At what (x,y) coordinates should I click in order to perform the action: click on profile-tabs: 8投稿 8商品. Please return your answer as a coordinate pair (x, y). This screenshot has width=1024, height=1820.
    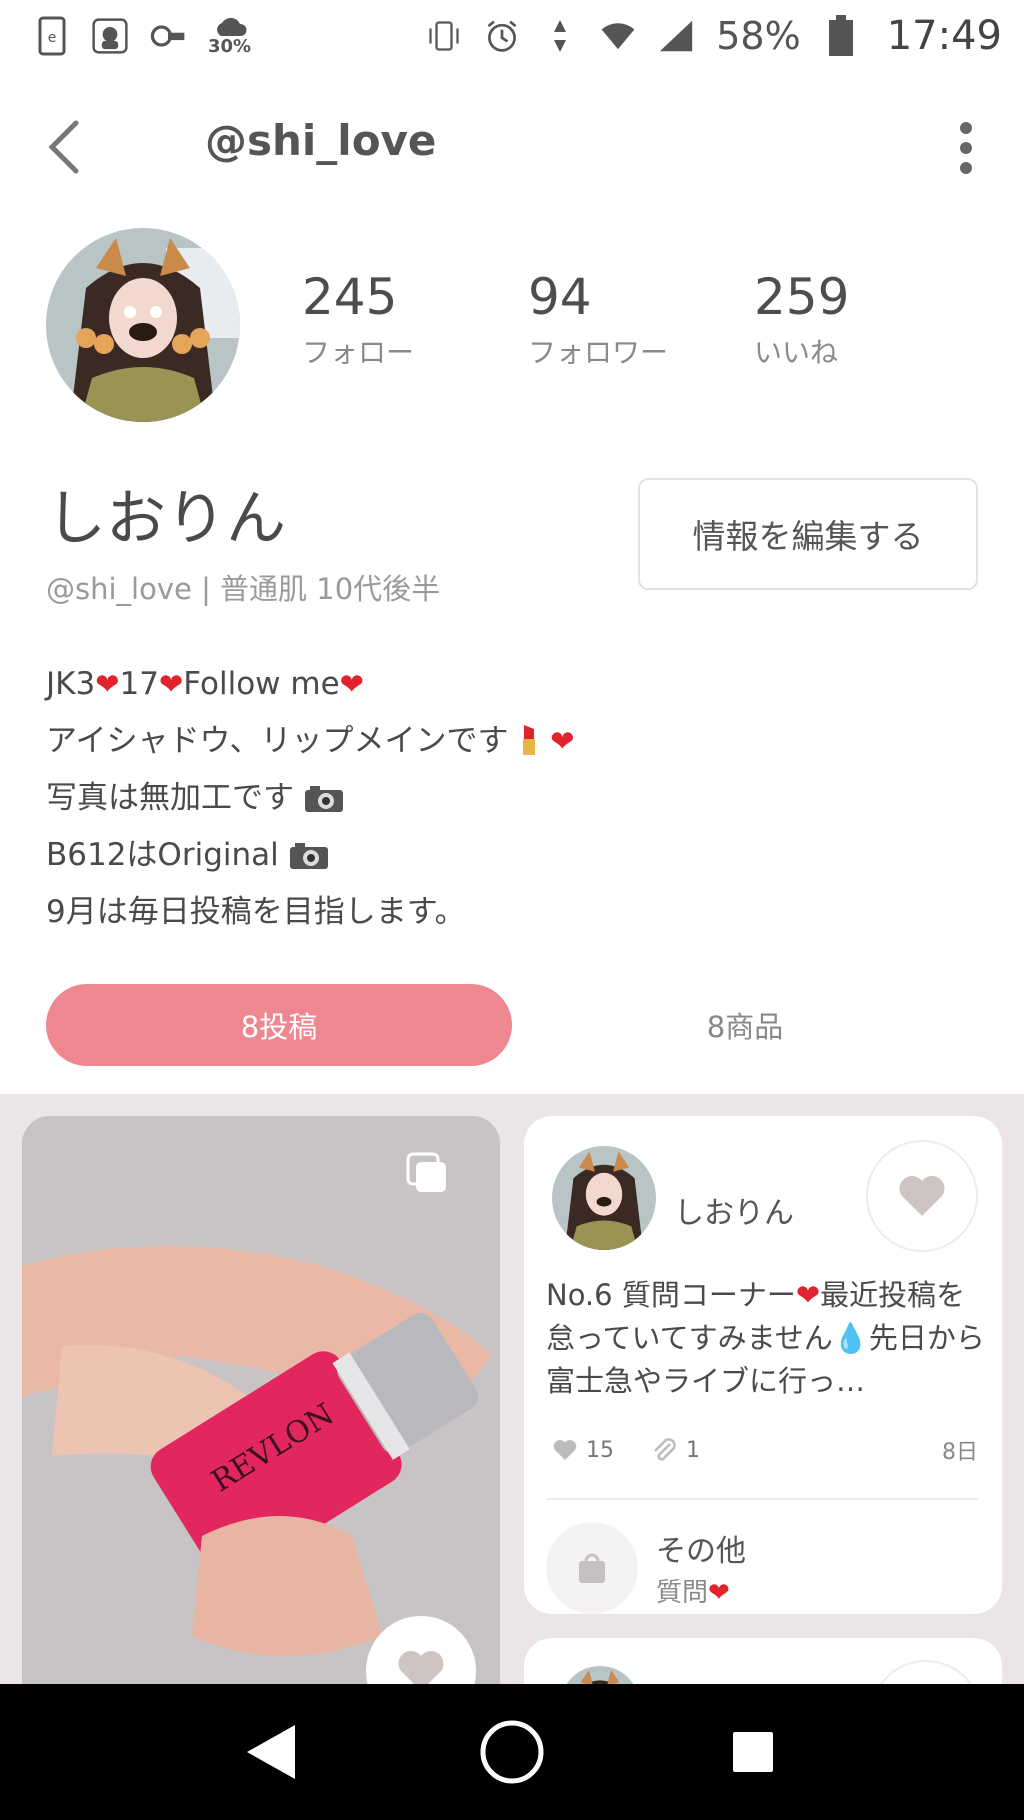
    Looking at the image, I should click on (512, 1025).